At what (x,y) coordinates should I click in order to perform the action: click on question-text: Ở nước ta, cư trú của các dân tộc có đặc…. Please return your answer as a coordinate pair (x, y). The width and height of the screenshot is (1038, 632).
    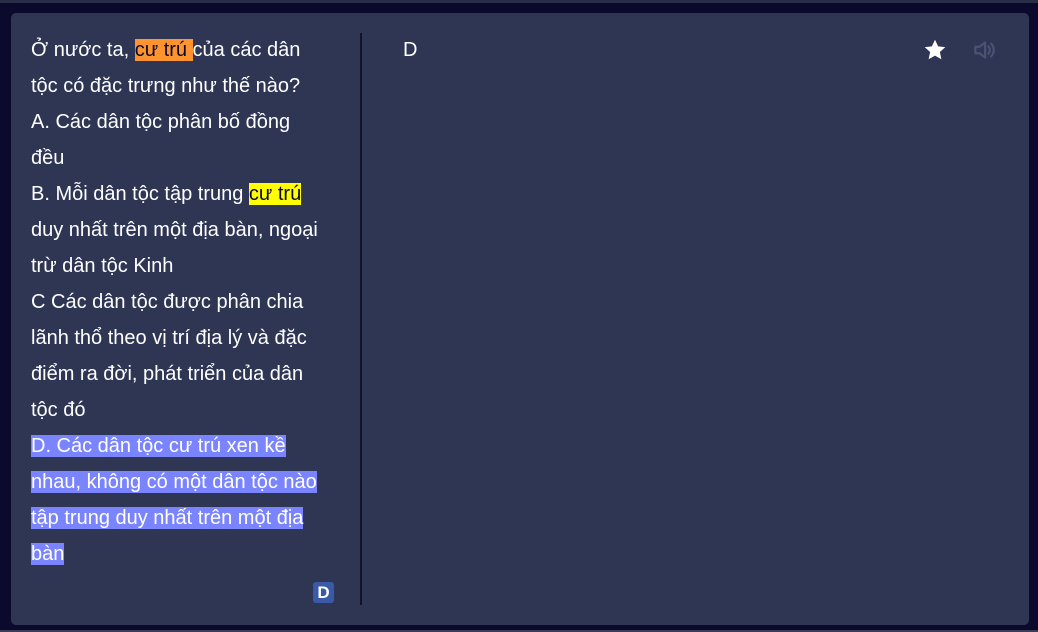
    Looking at the image, I should click on (177, 68).